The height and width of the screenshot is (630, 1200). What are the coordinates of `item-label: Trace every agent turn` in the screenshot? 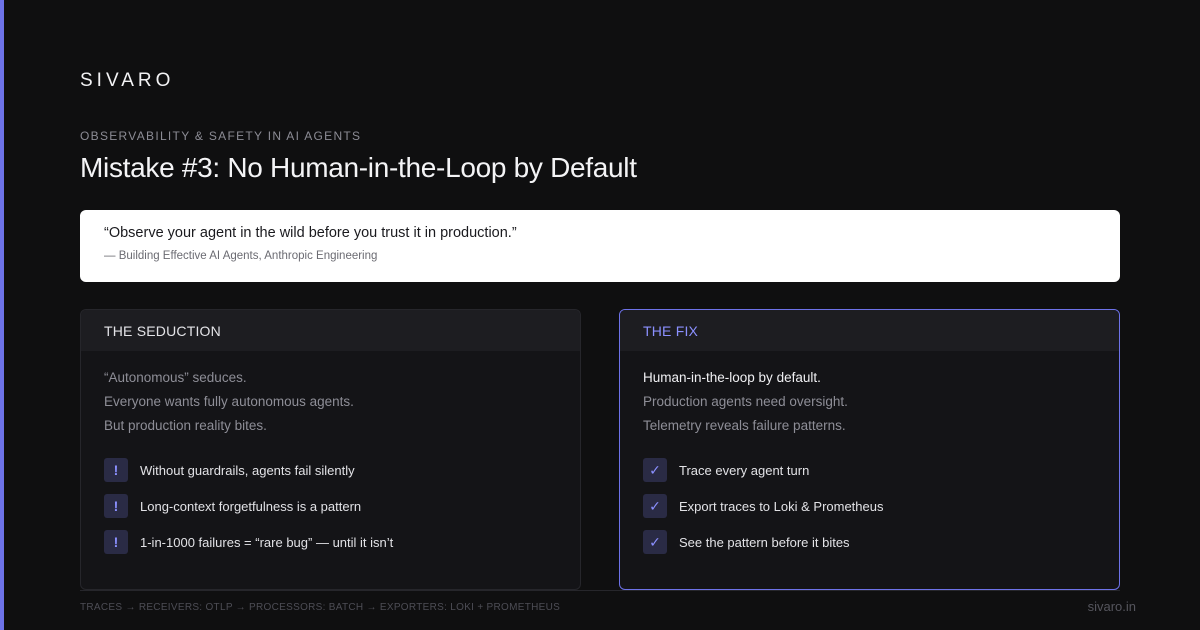 It's located at (744, 470).